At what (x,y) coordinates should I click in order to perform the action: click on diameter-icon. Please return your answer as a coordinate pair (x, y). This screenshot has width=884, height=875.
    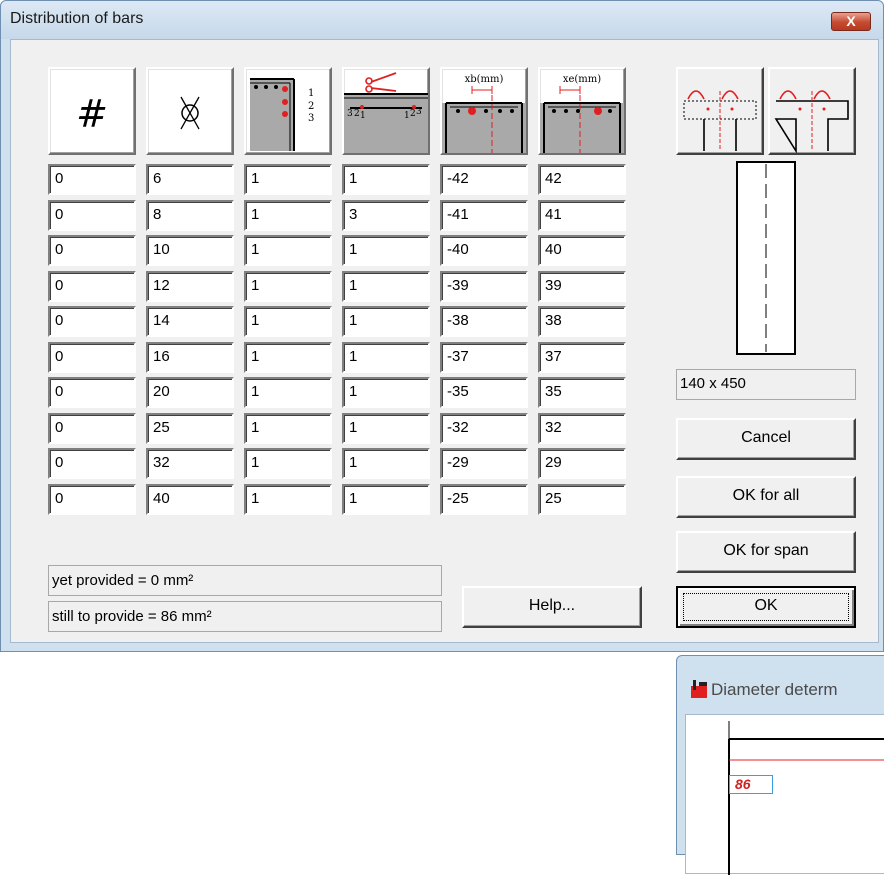
    Looking at the image, I should click on (190, 113).